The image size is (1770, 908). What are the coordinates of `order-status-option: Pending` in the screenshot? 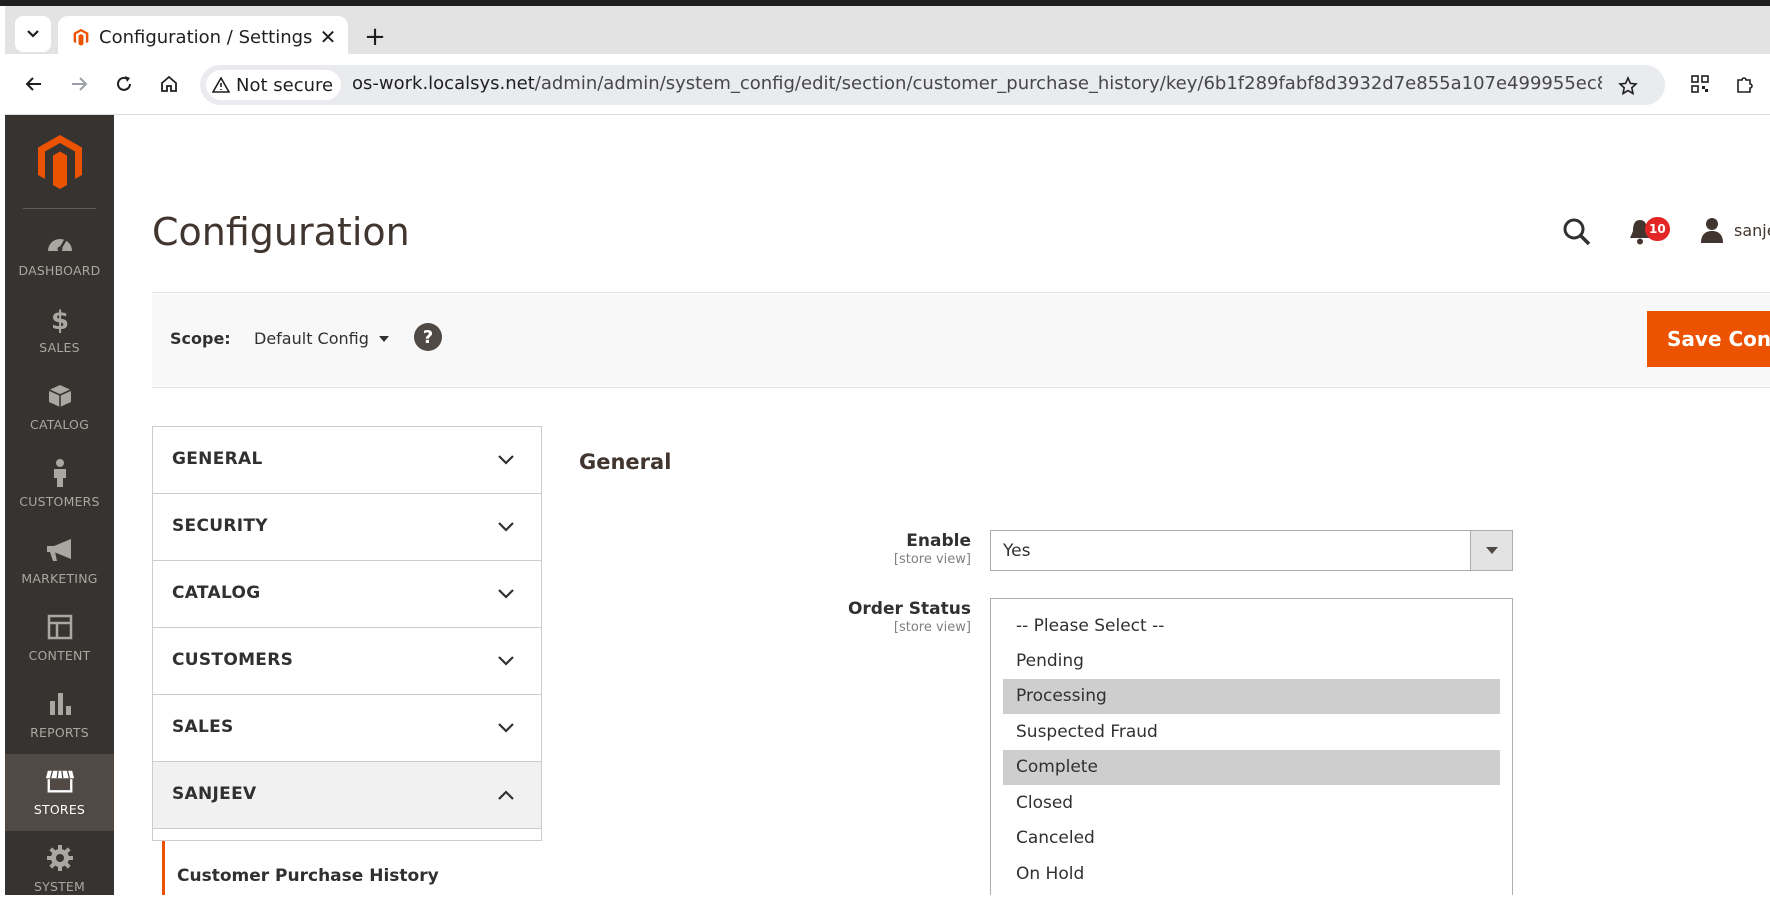 It's located at (1251, 661).